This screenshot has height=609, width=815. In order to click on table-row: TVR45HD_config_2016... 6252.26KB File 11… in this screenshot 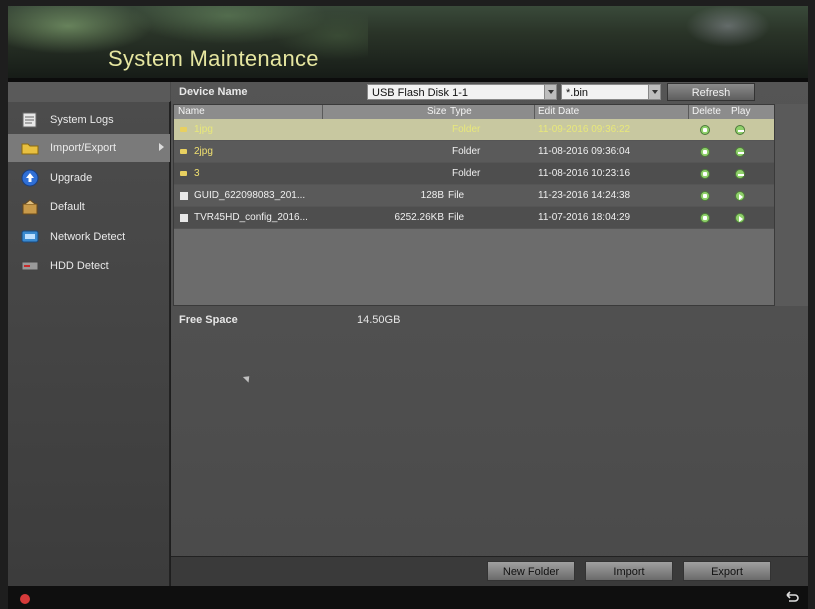, I will do `click(474, 218)`.